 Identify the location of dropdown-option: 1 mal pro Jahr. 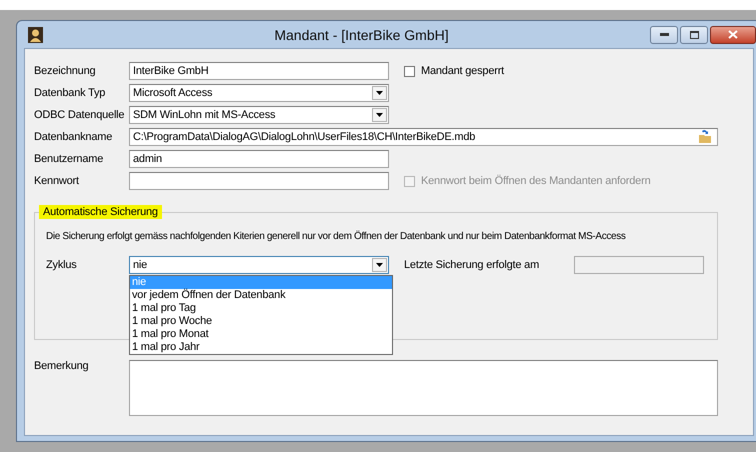
(261, 347).